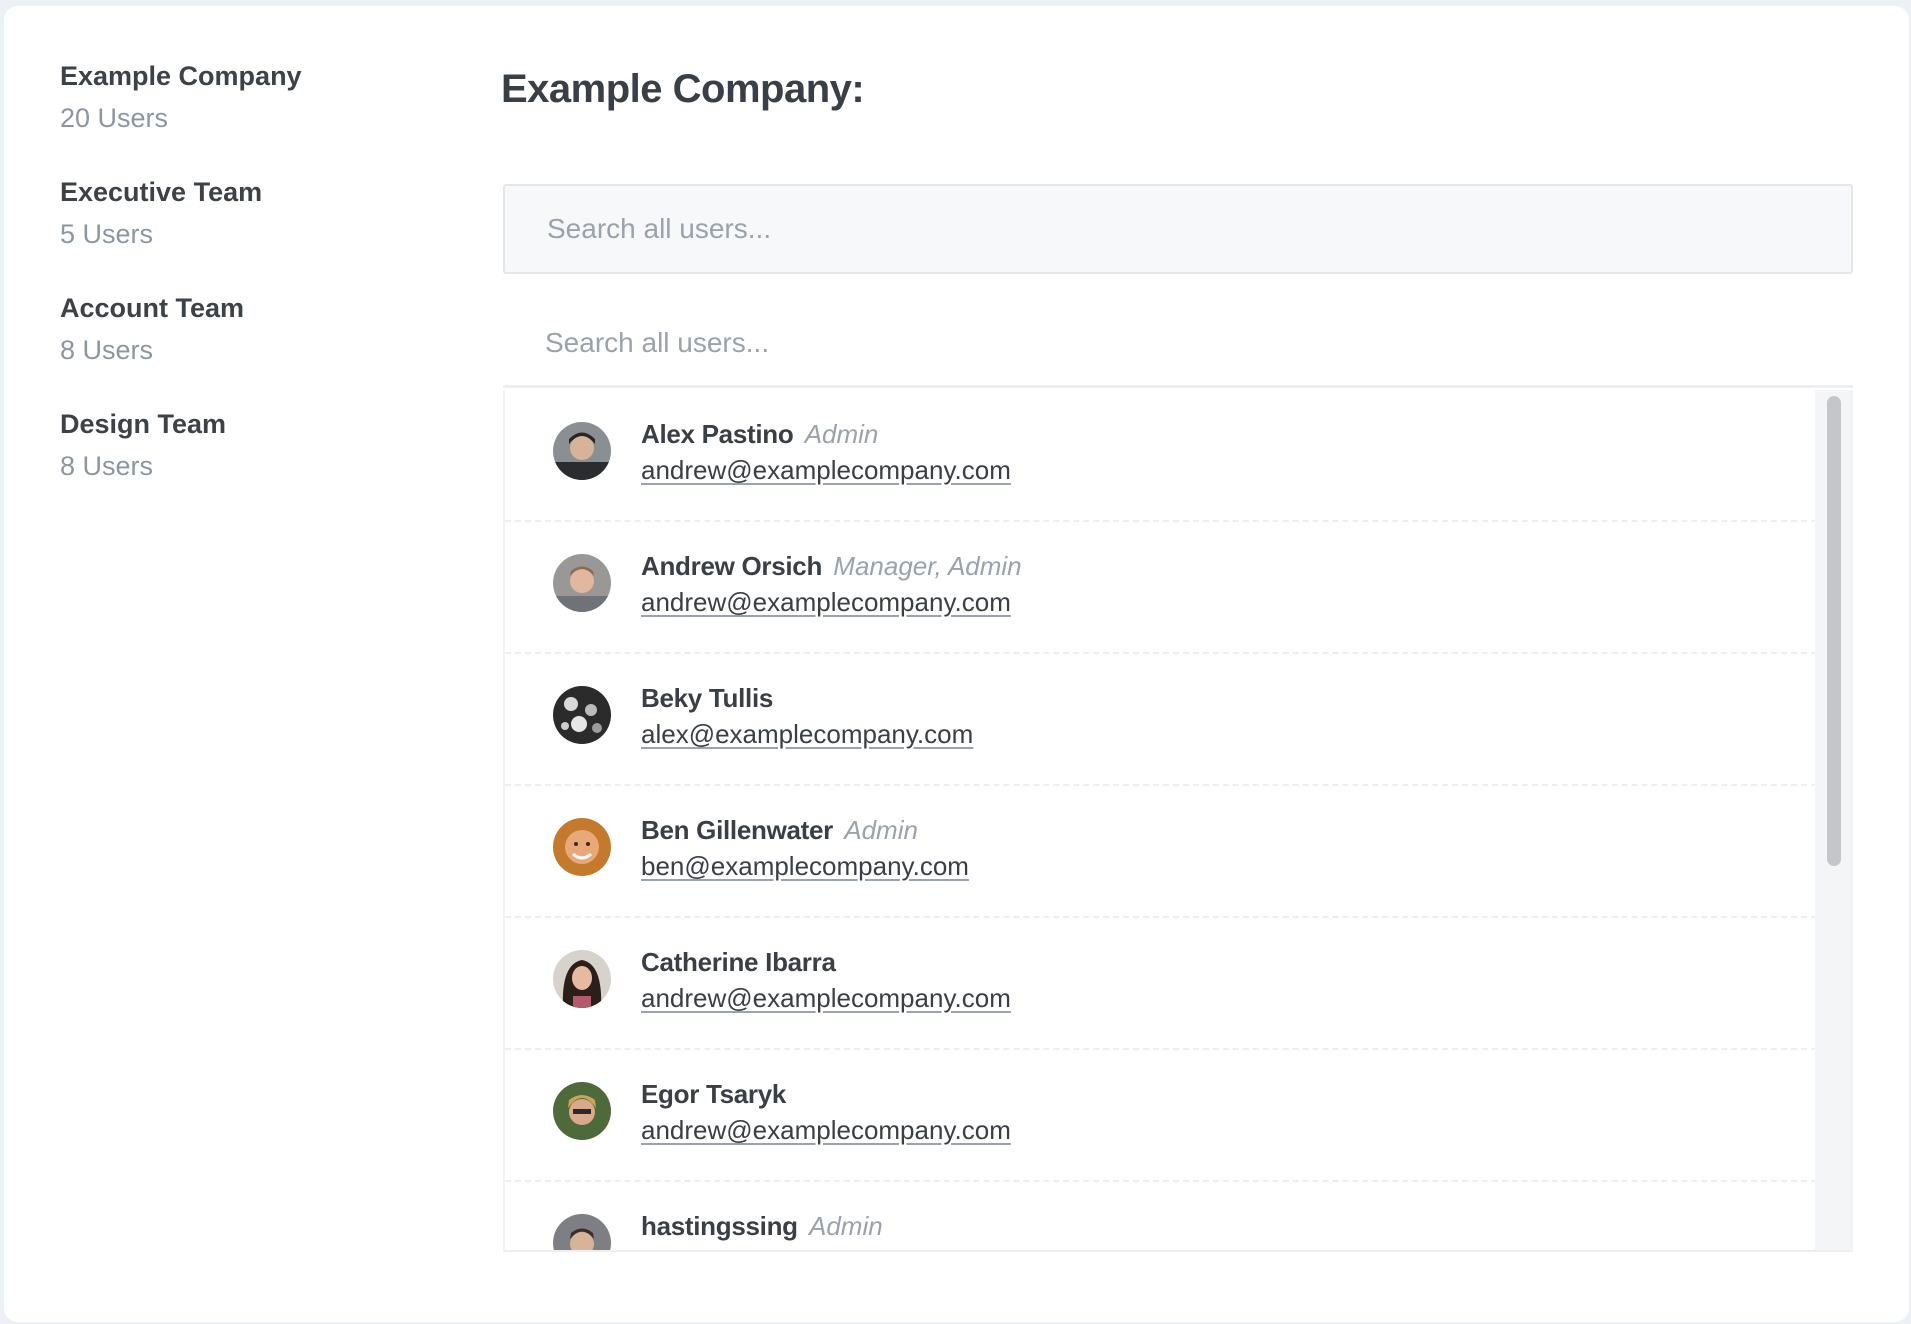 This screenshot has height=1324, width=1911. Describe the element at coordinates (152, 308) in the screenshot. I see `group-name: Account Team` at that location.